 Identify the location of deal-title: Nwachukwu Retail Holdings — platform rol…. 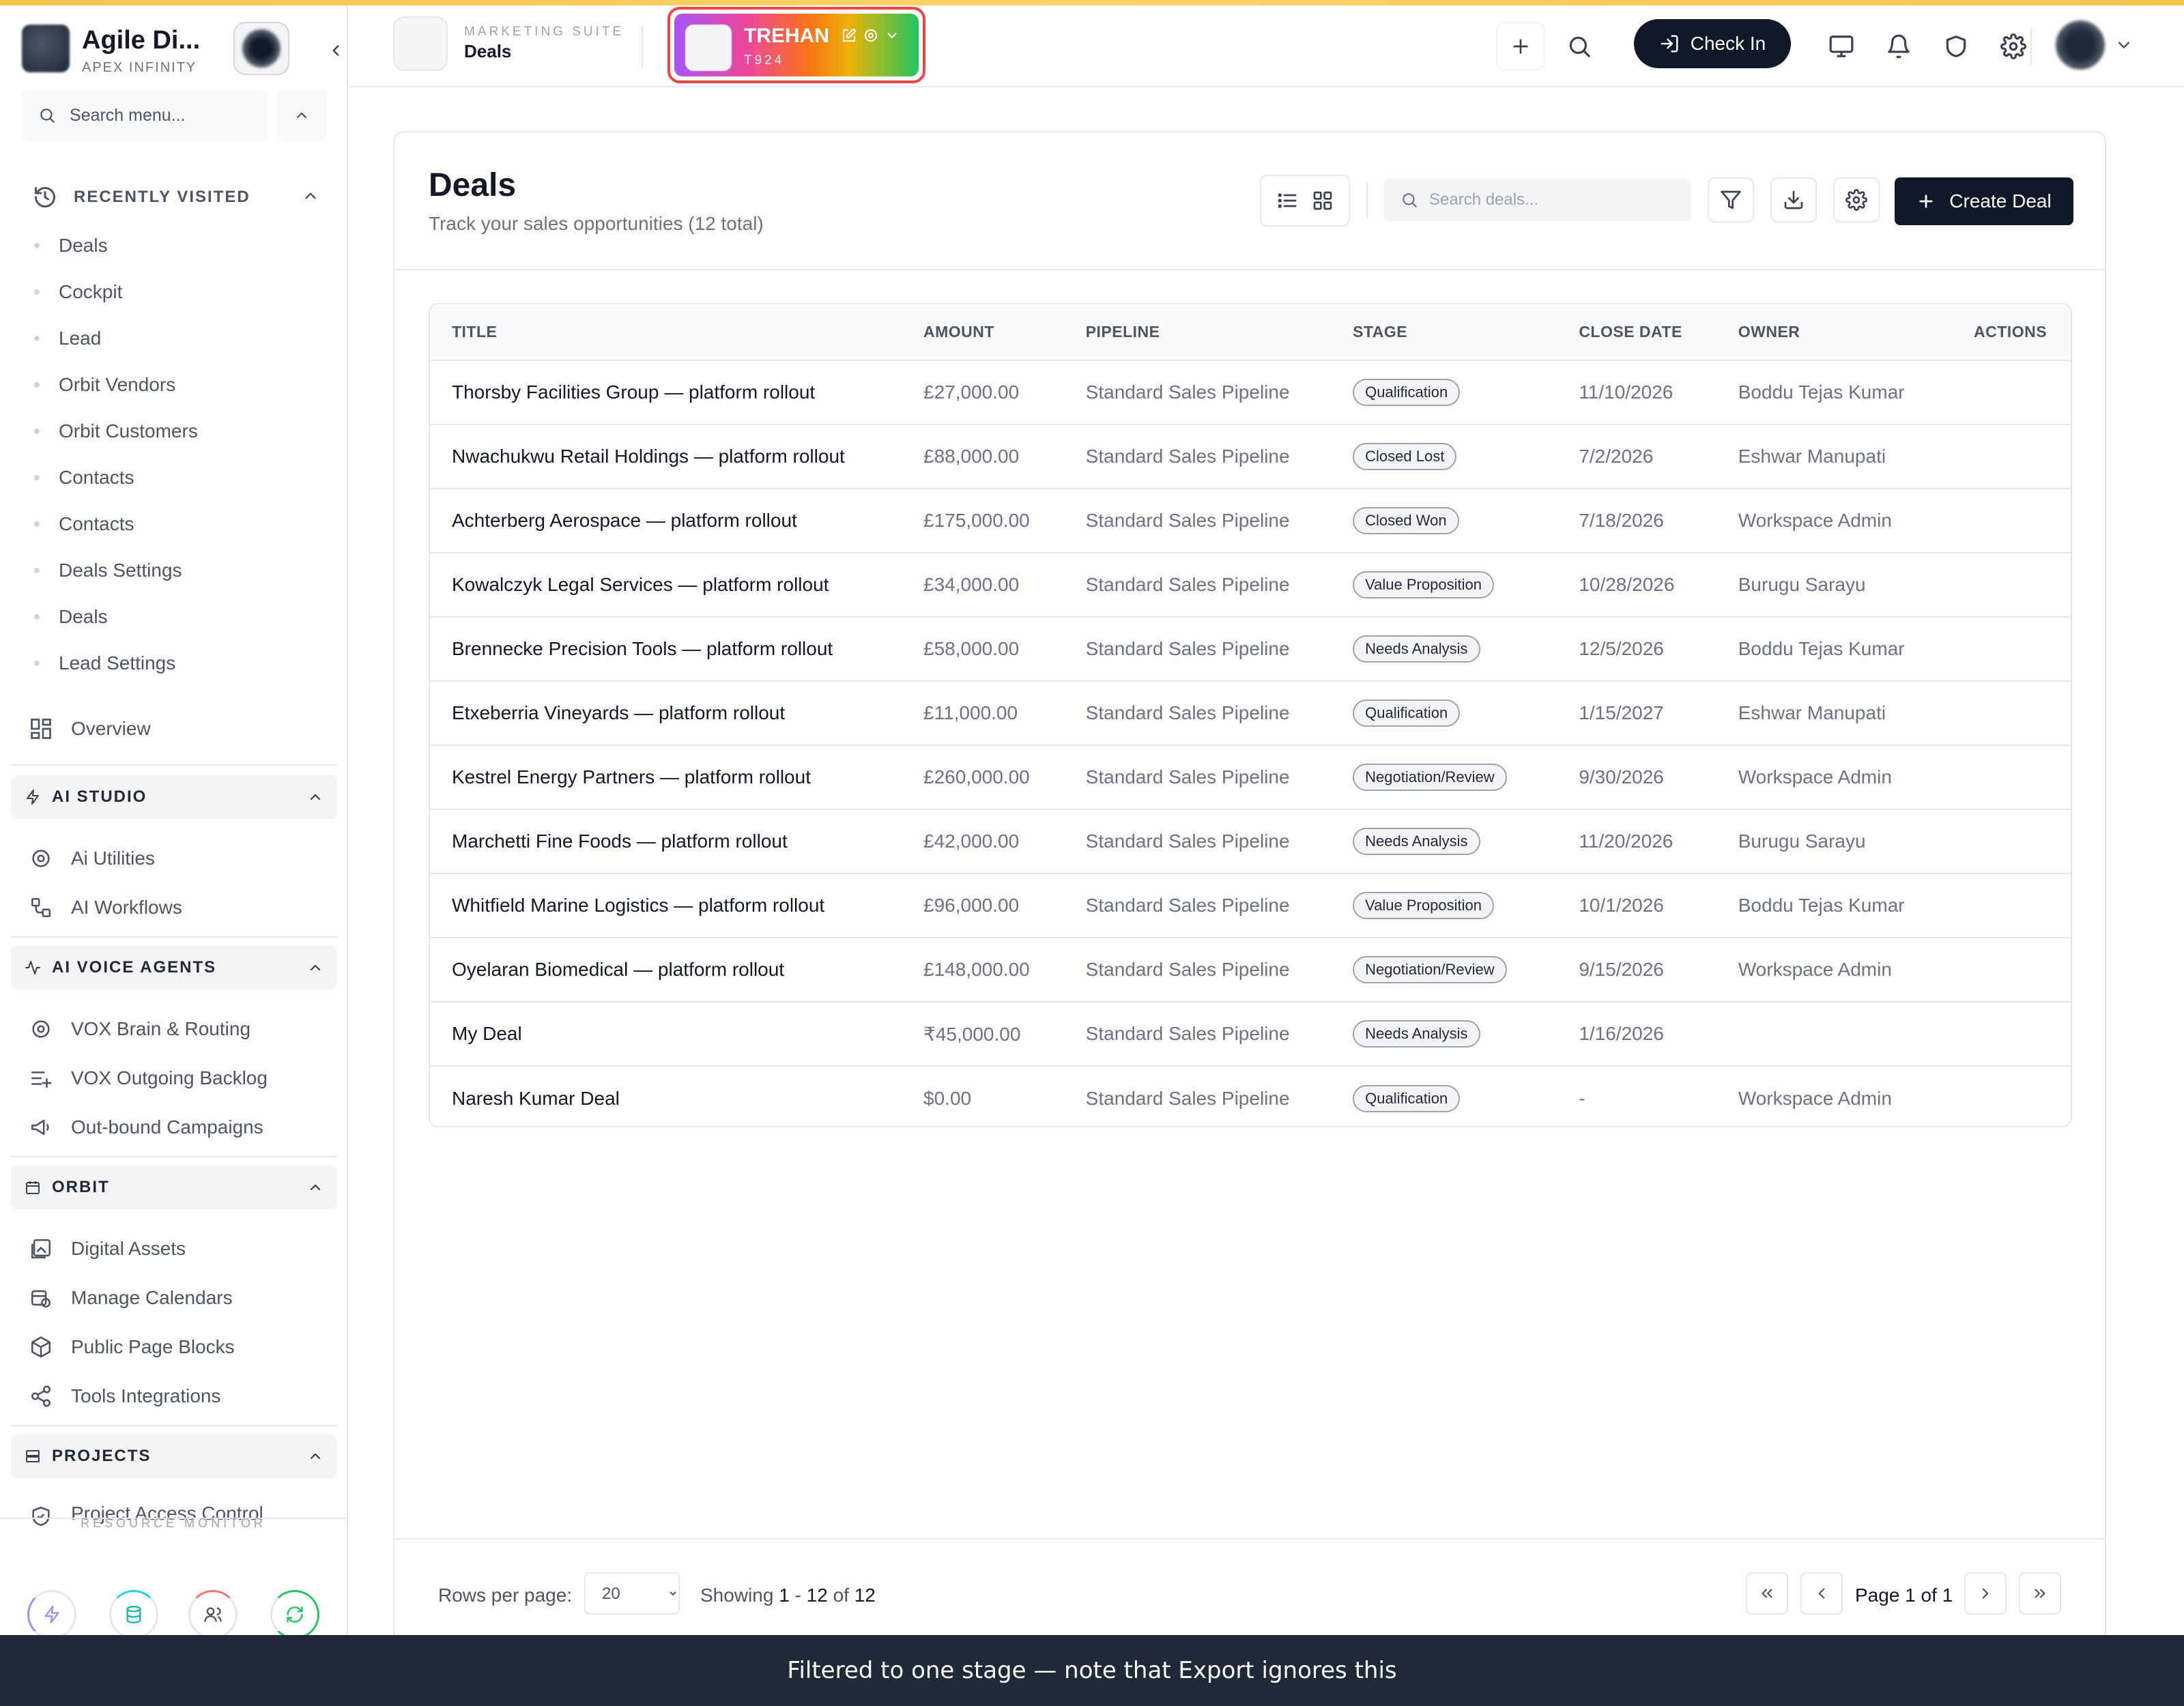
(666, 456).